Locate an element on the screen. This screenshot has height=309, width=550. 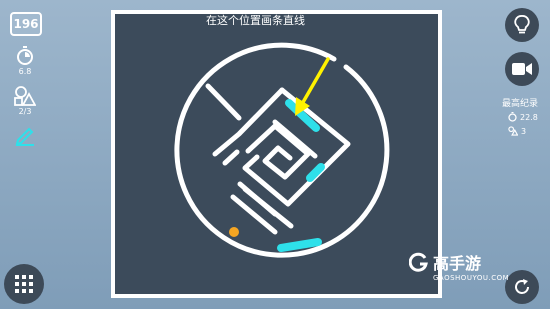
record-title: 最高纪录 is located at coordinates (520, 104).